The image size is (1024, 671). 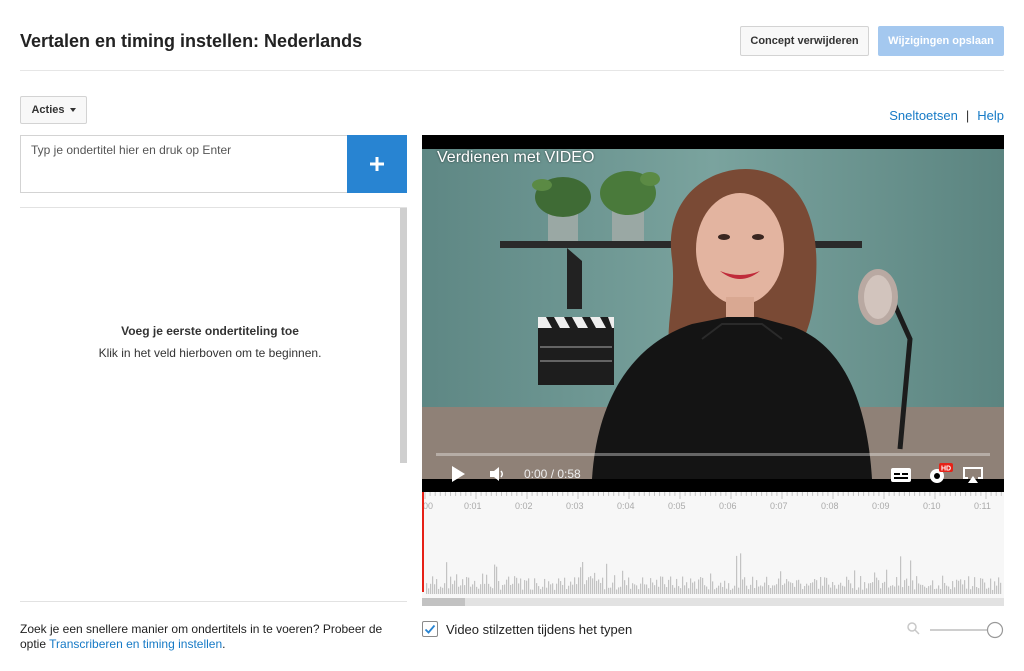 I want to click on actions-dropdown: Acties, so click(x=53, y=110).